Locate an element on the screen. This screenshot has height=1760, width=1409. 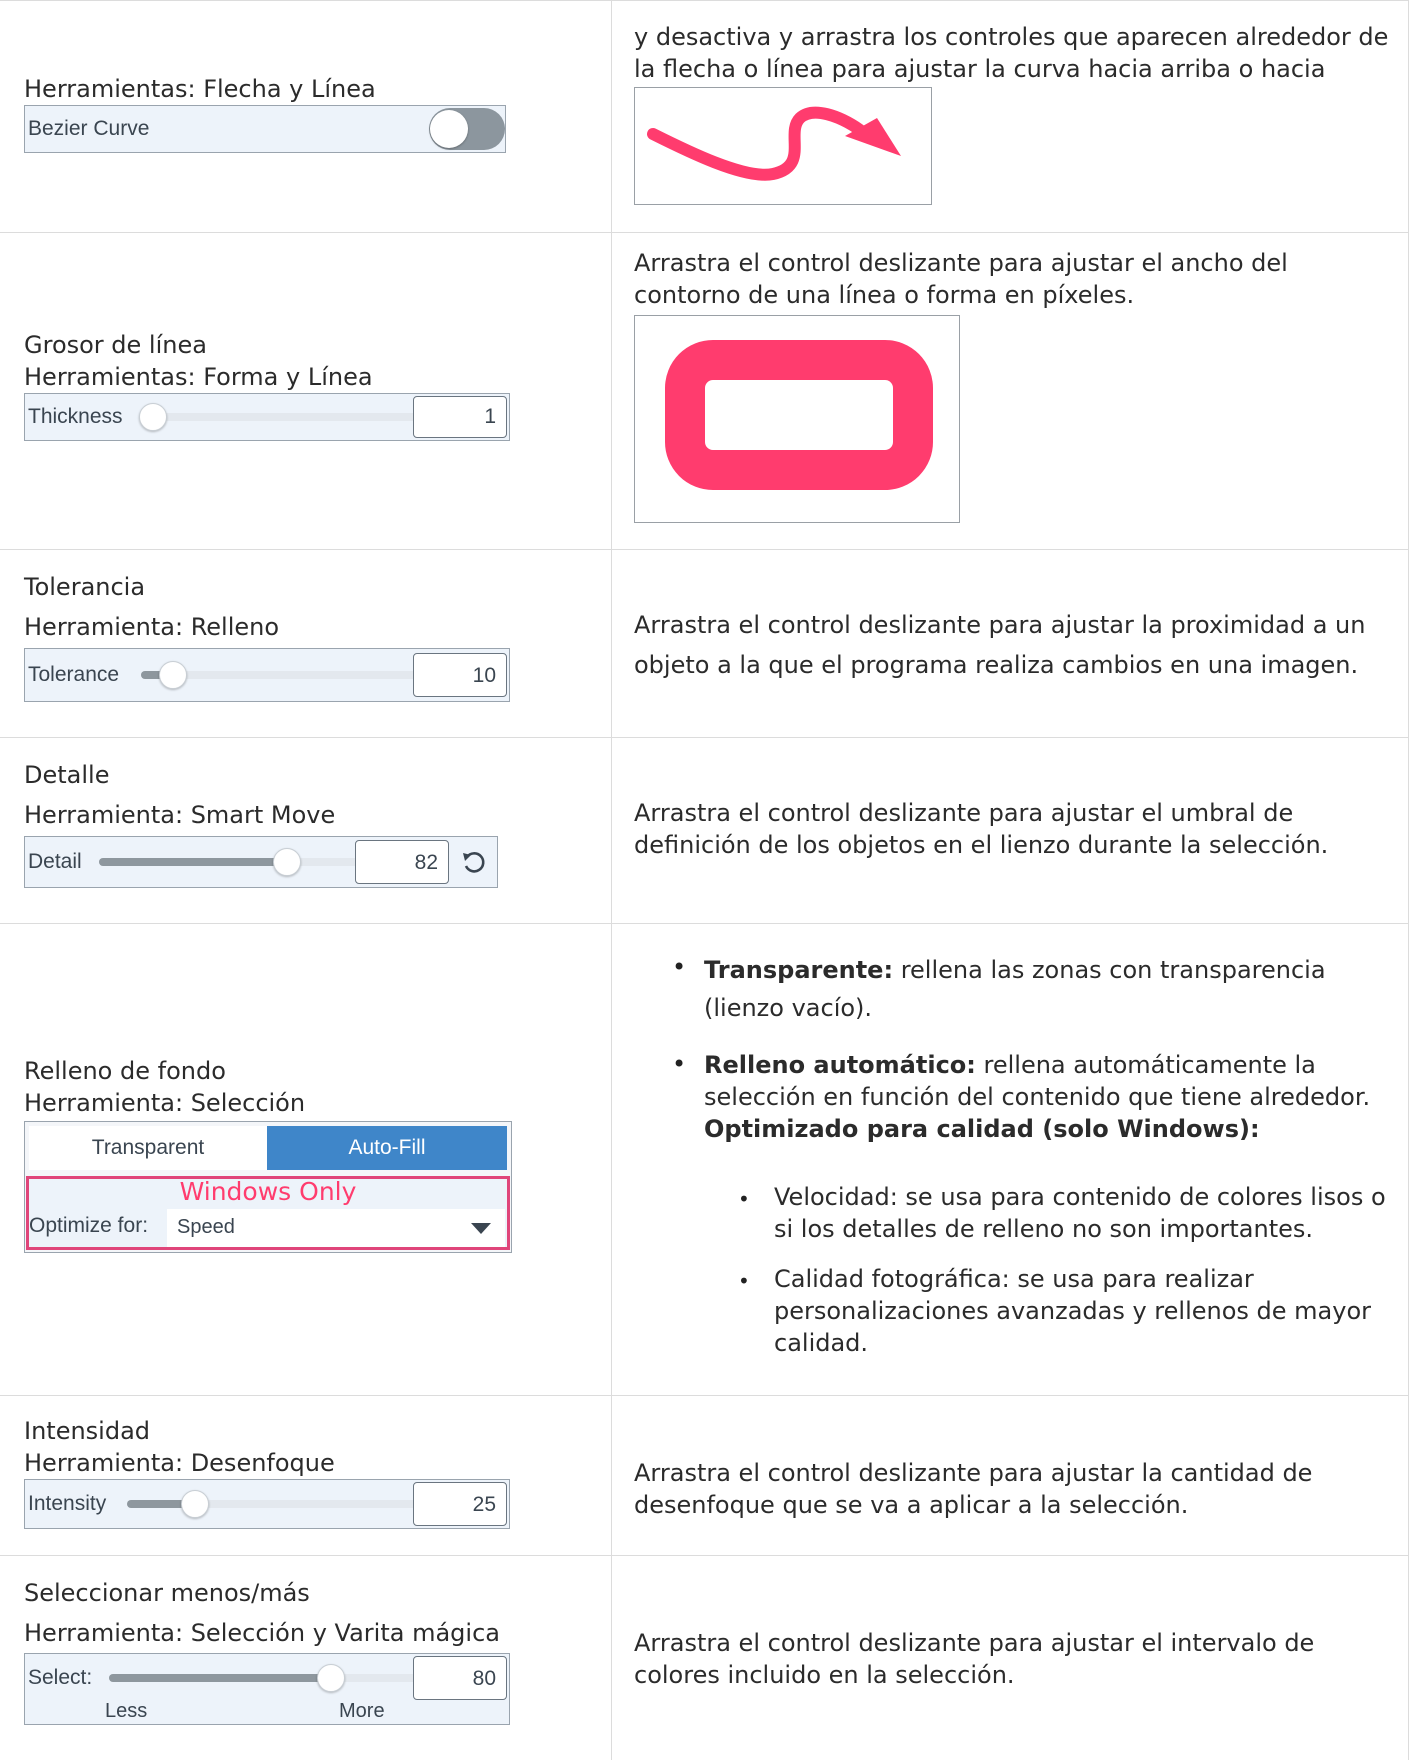
thickness-input: 1 is located at coordinates (460, 417).